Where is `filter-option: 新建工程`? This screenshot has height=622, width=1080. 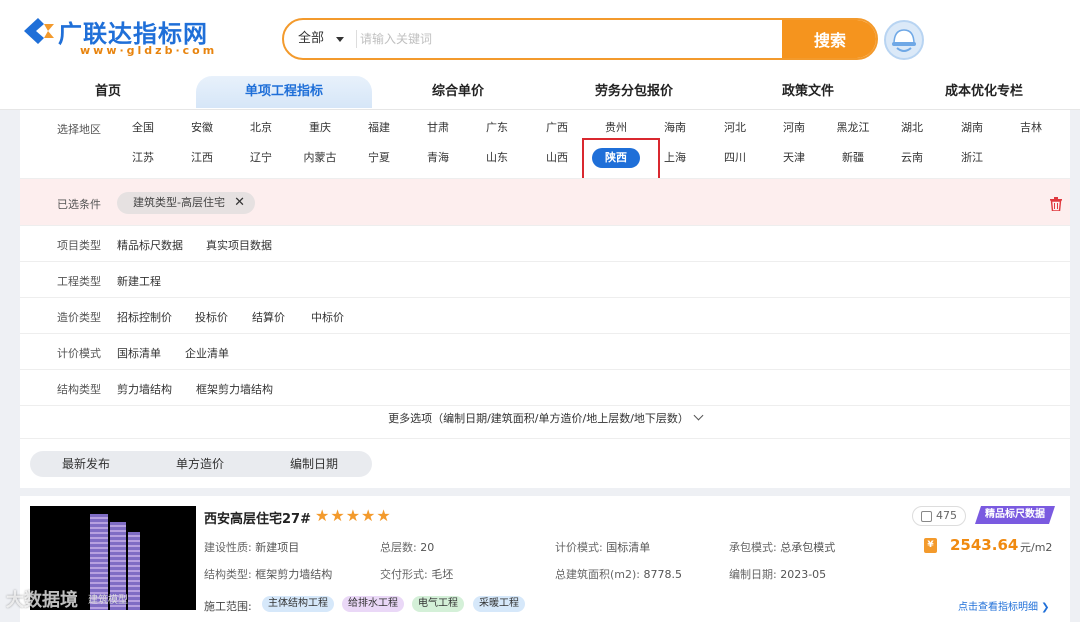 filter-option: 新建工程 is located at coordinates (139, 281).